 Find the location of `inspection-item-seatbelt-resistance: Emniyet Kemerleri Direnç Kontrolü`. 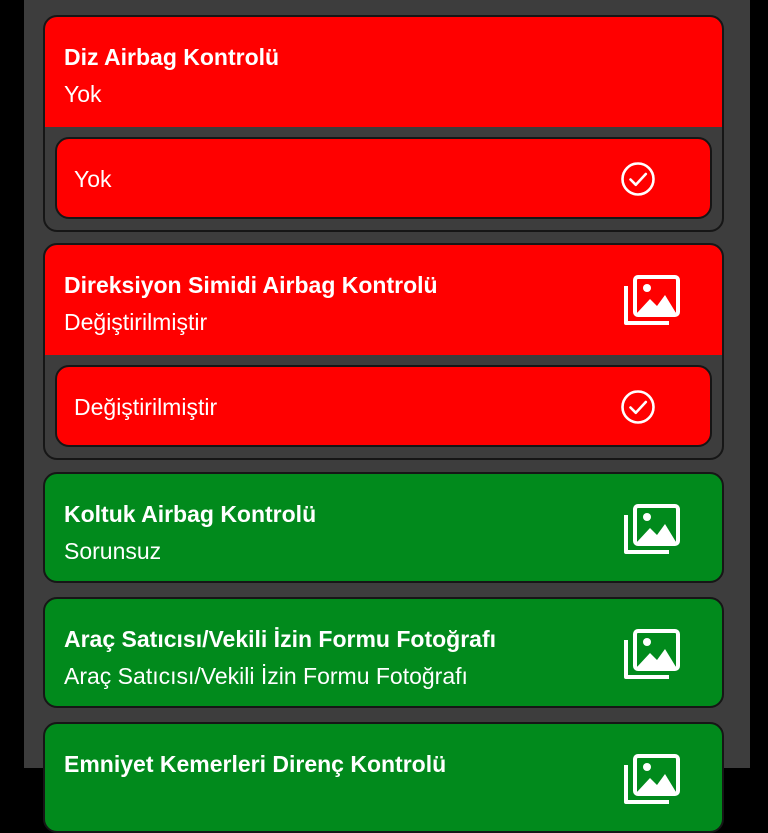

inspection-item-seatbelt-resistance: Emniyet Kemerleri Direnç Kontrolü is located at coordinates (383, 777).